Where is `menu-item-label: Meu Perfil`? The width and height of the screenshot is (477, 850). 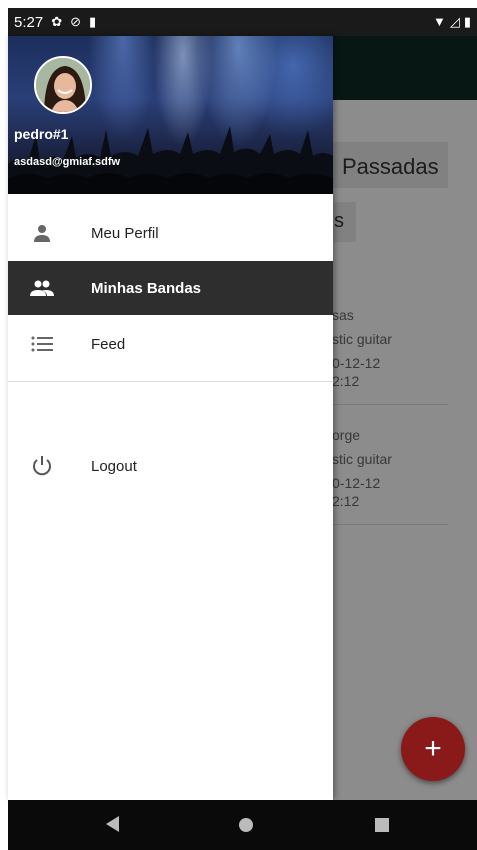 menu-item-label: Meu Perfil is located at coordinates (125, 233).